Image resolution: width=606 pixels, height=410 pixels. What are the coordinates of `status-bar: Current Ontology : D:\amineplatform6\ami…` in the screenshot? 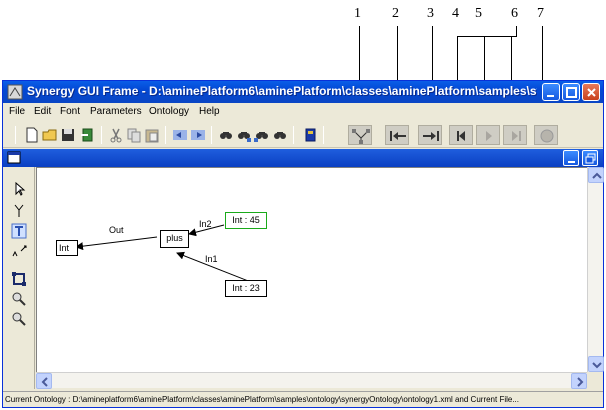 It's located at (303, 399).